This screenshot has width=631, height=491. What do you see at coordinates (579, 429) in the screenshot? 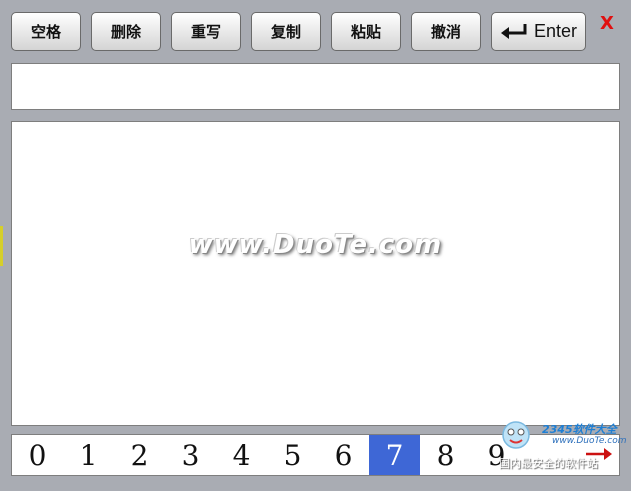
I see `logo-brand: 2345软件大全` at bounding box center [579, 429].